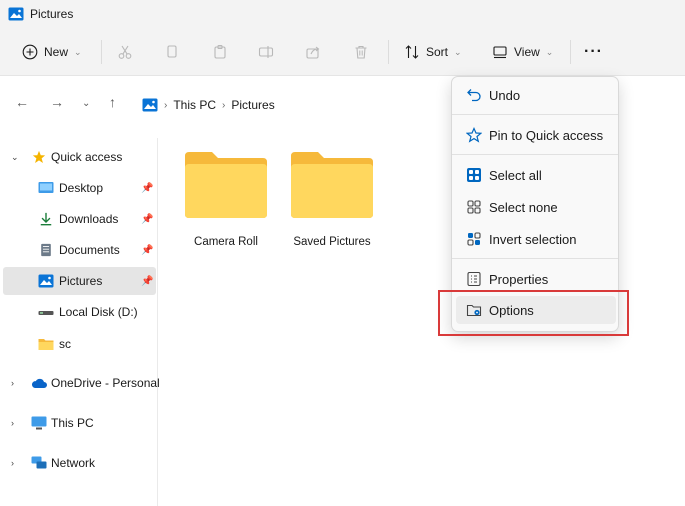 The width and height of the screenshot is (685, 506). I want to click on breadcrumb-pictures: Pictures, so click(252, 105).